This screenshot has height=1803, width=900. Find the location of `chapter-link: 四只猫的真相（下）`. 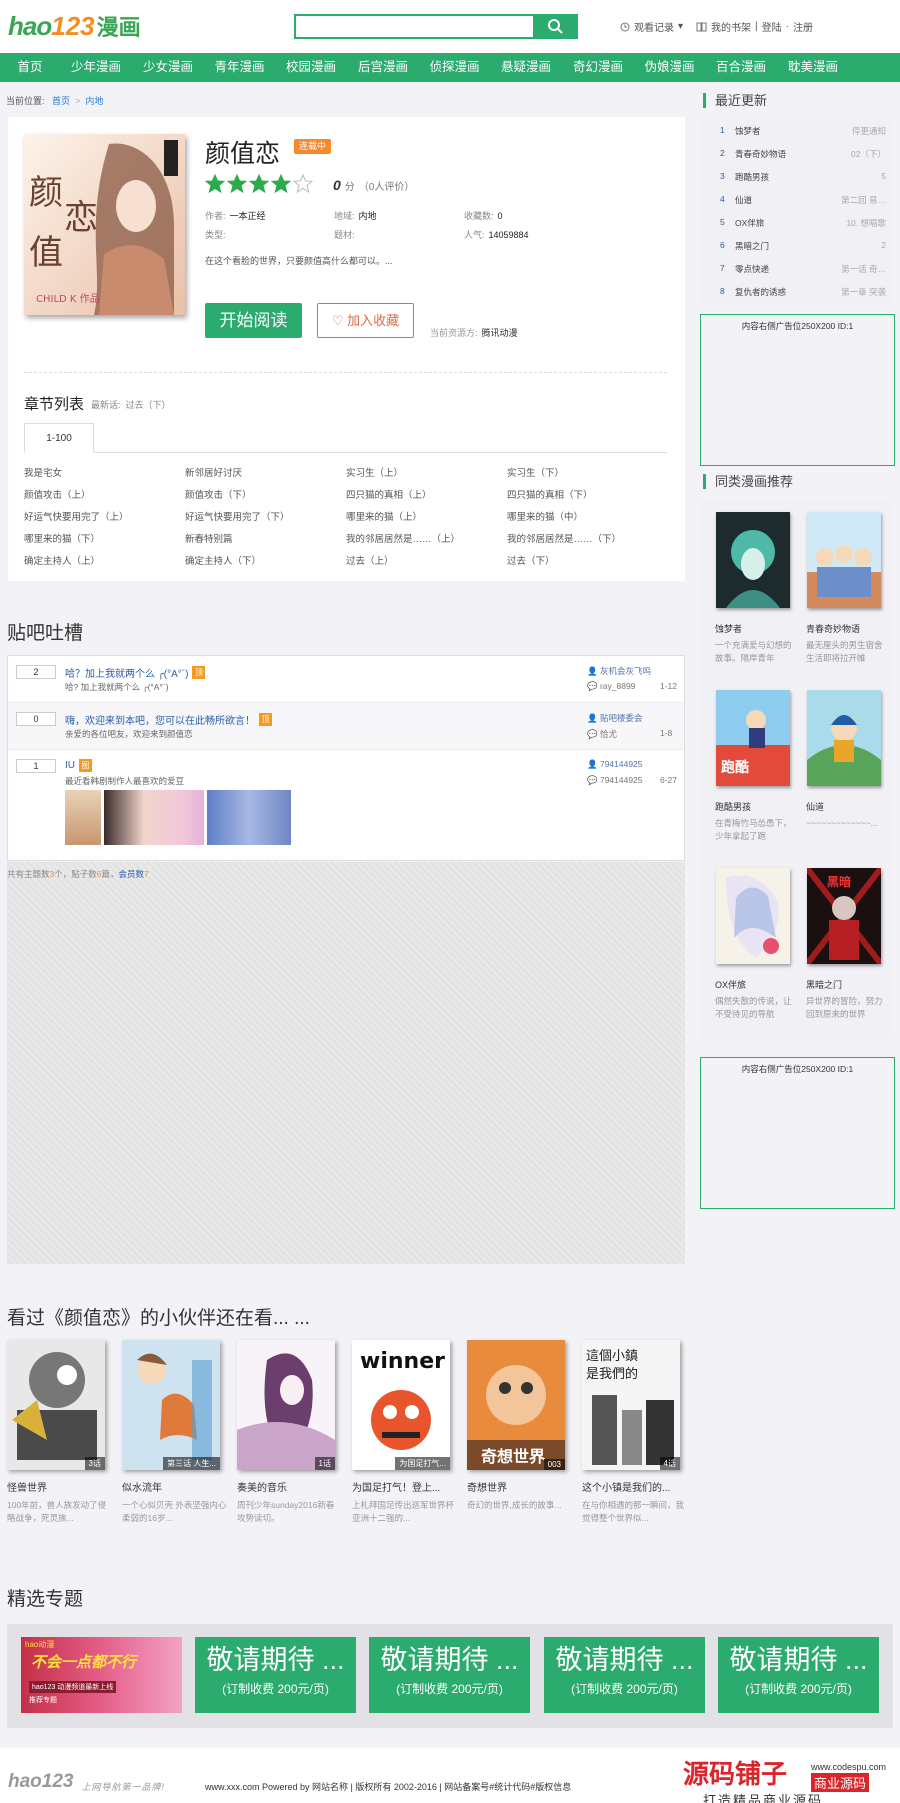

chapter-link: 四只猫的真相（下） is located at coordinates (587, 494).